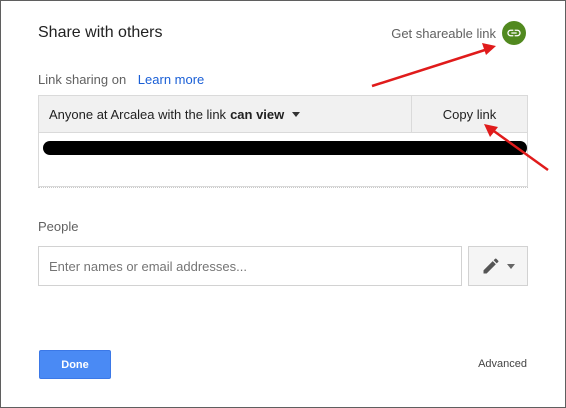 This screenshot has height=408, width=566. I want to click on people-label: People, so click(58, 226).